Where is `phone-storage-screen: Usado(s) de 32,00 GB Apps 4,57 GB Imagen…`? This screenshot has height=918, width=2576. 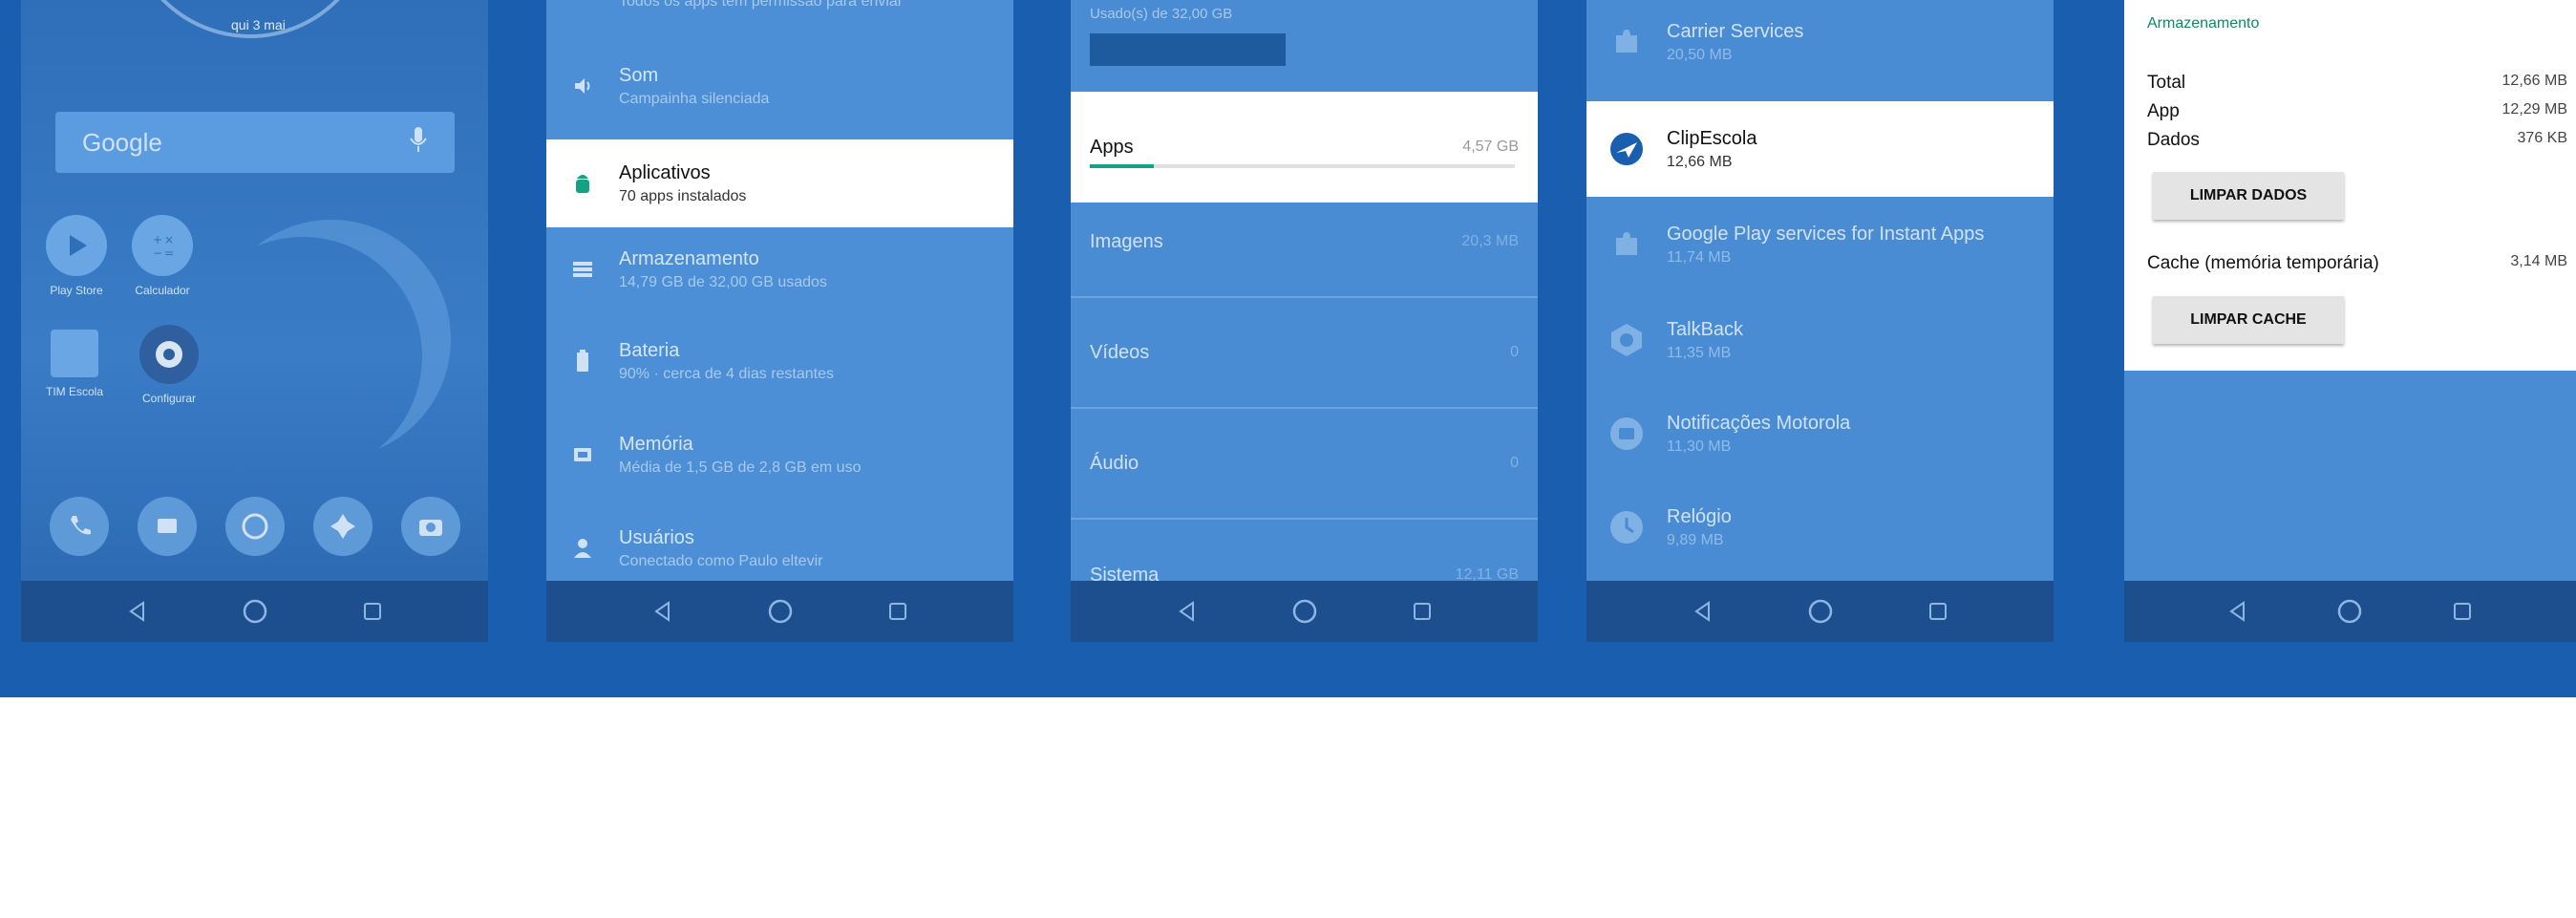 phone-storage-screen: Usado(s) de 32,00 GB Apps 4,57 GB Imagen… is located at coordinates (1304, 321).